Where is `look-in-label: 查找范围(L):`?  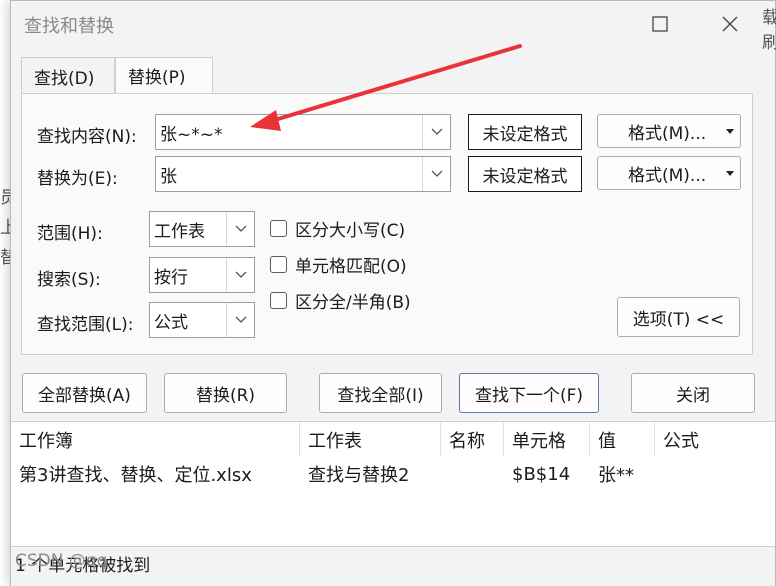 look-in-label: 查找范围(L): is located at coordinates (85, 325).